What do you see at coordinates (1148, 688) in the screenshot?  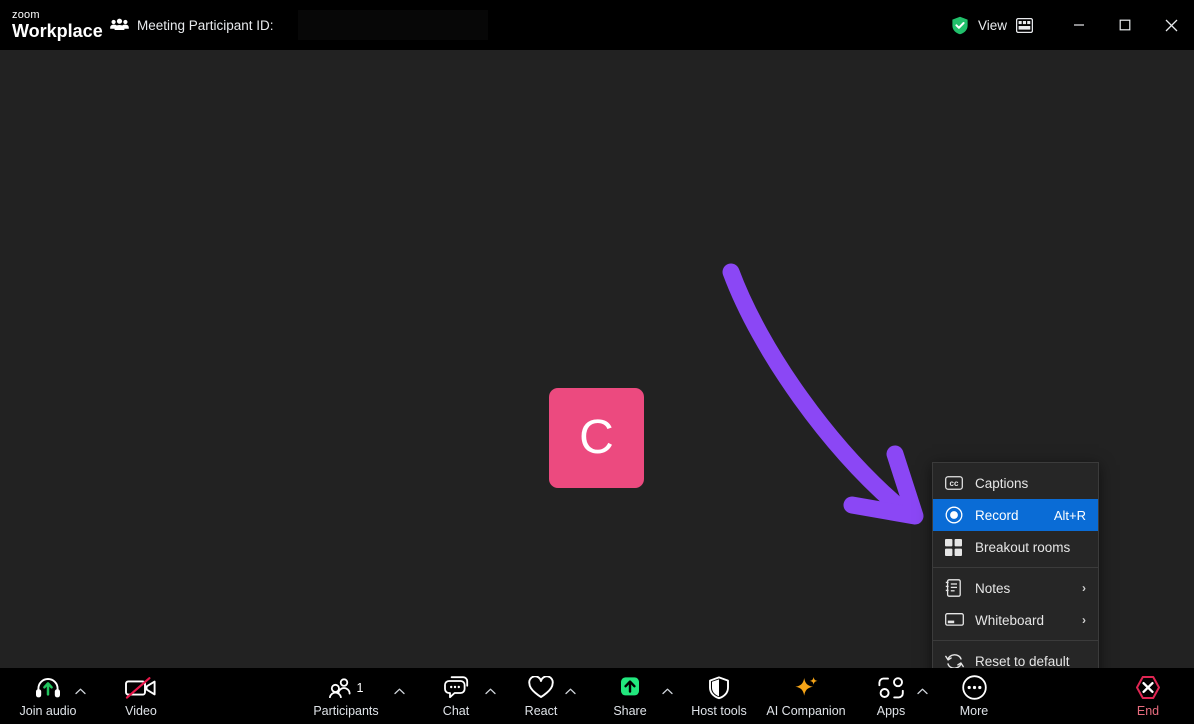 I see `end-call-hexagon-icon` at bounding box center [1148, 688].